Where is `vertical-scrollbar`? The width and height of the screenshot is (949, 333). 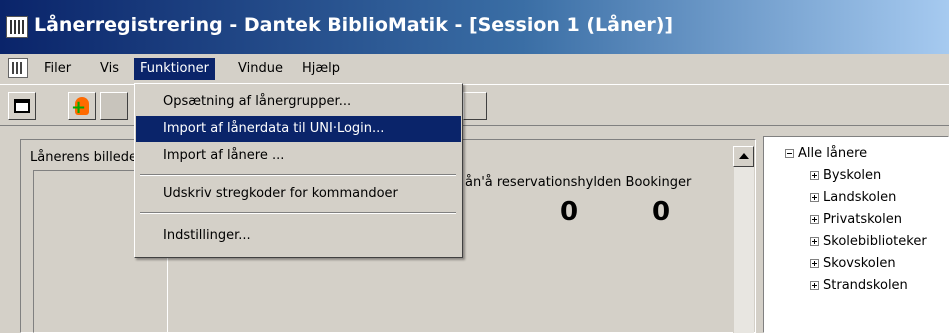
vertical-scrollbar is located at coordinates (743, 239).